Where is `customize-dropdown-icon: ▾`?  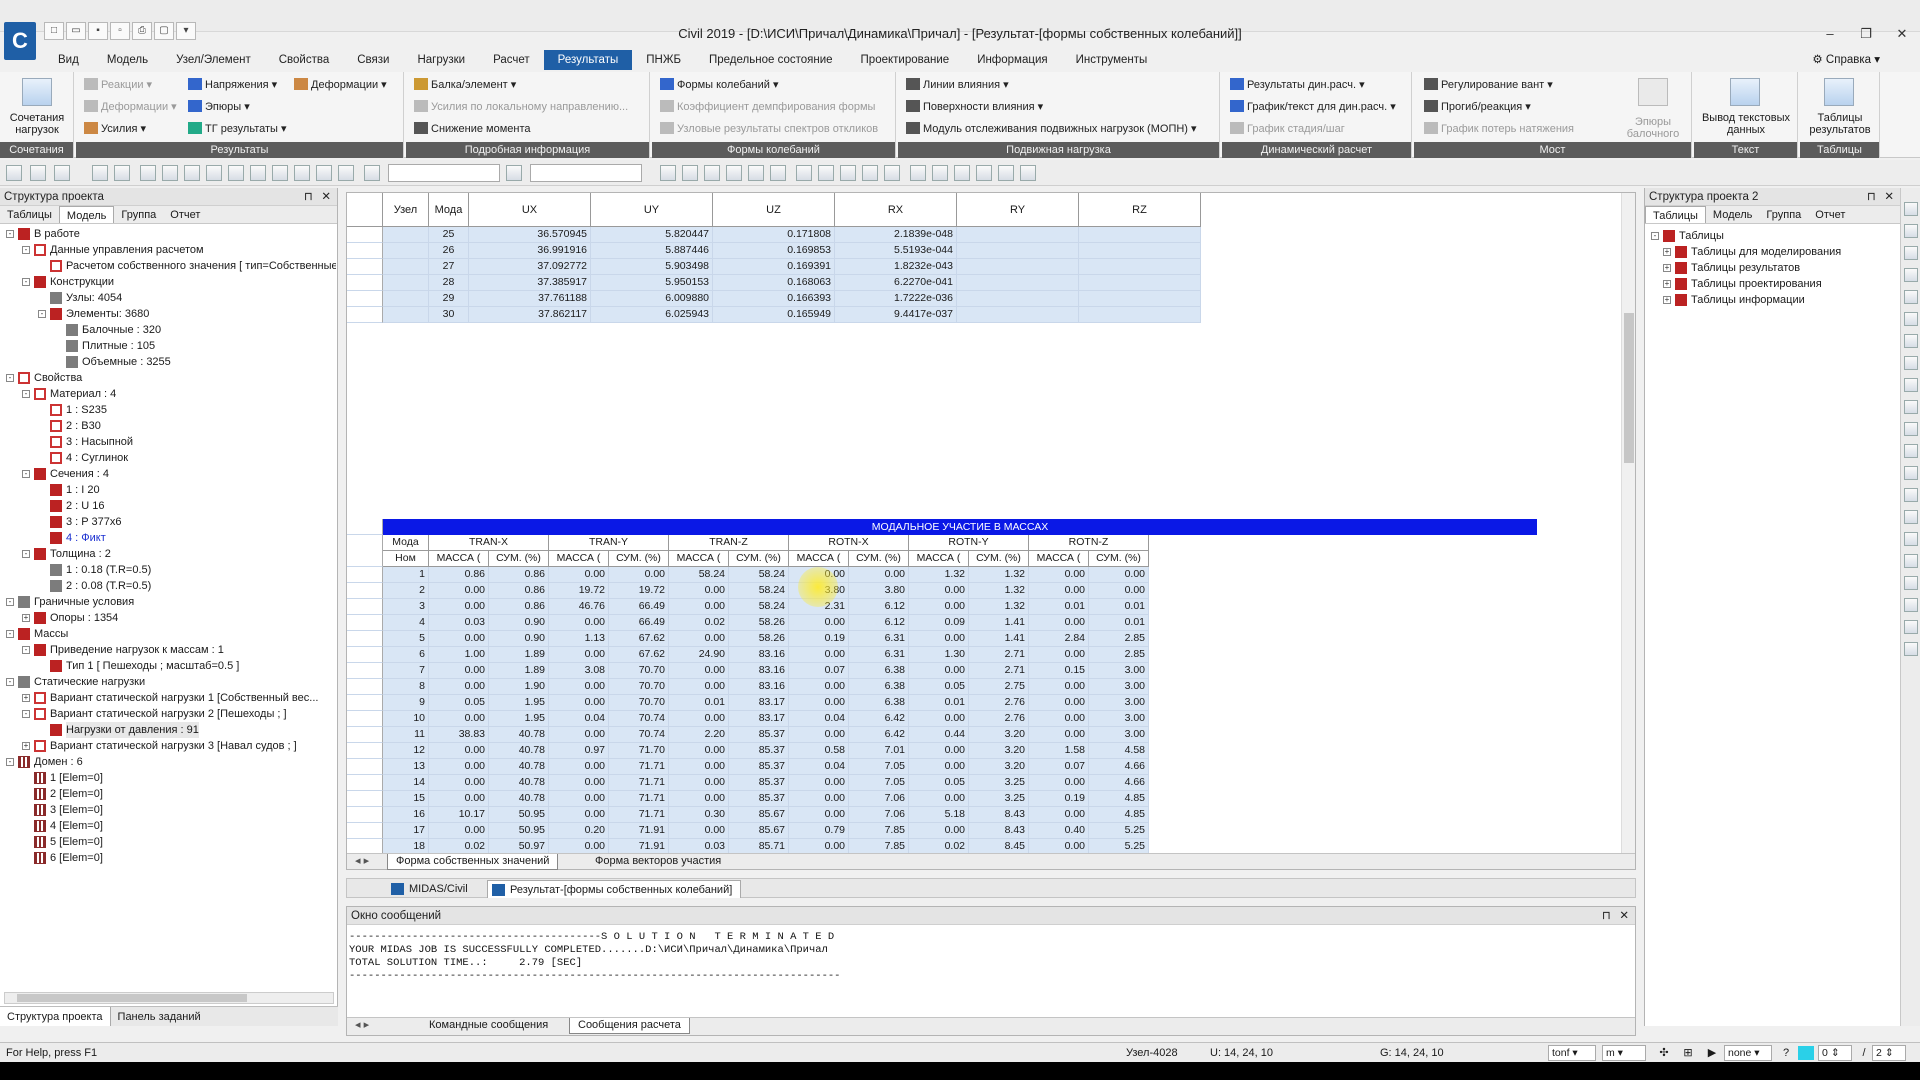 customize-dropdown-icon: ▾ is located at coordinates (186, 31).